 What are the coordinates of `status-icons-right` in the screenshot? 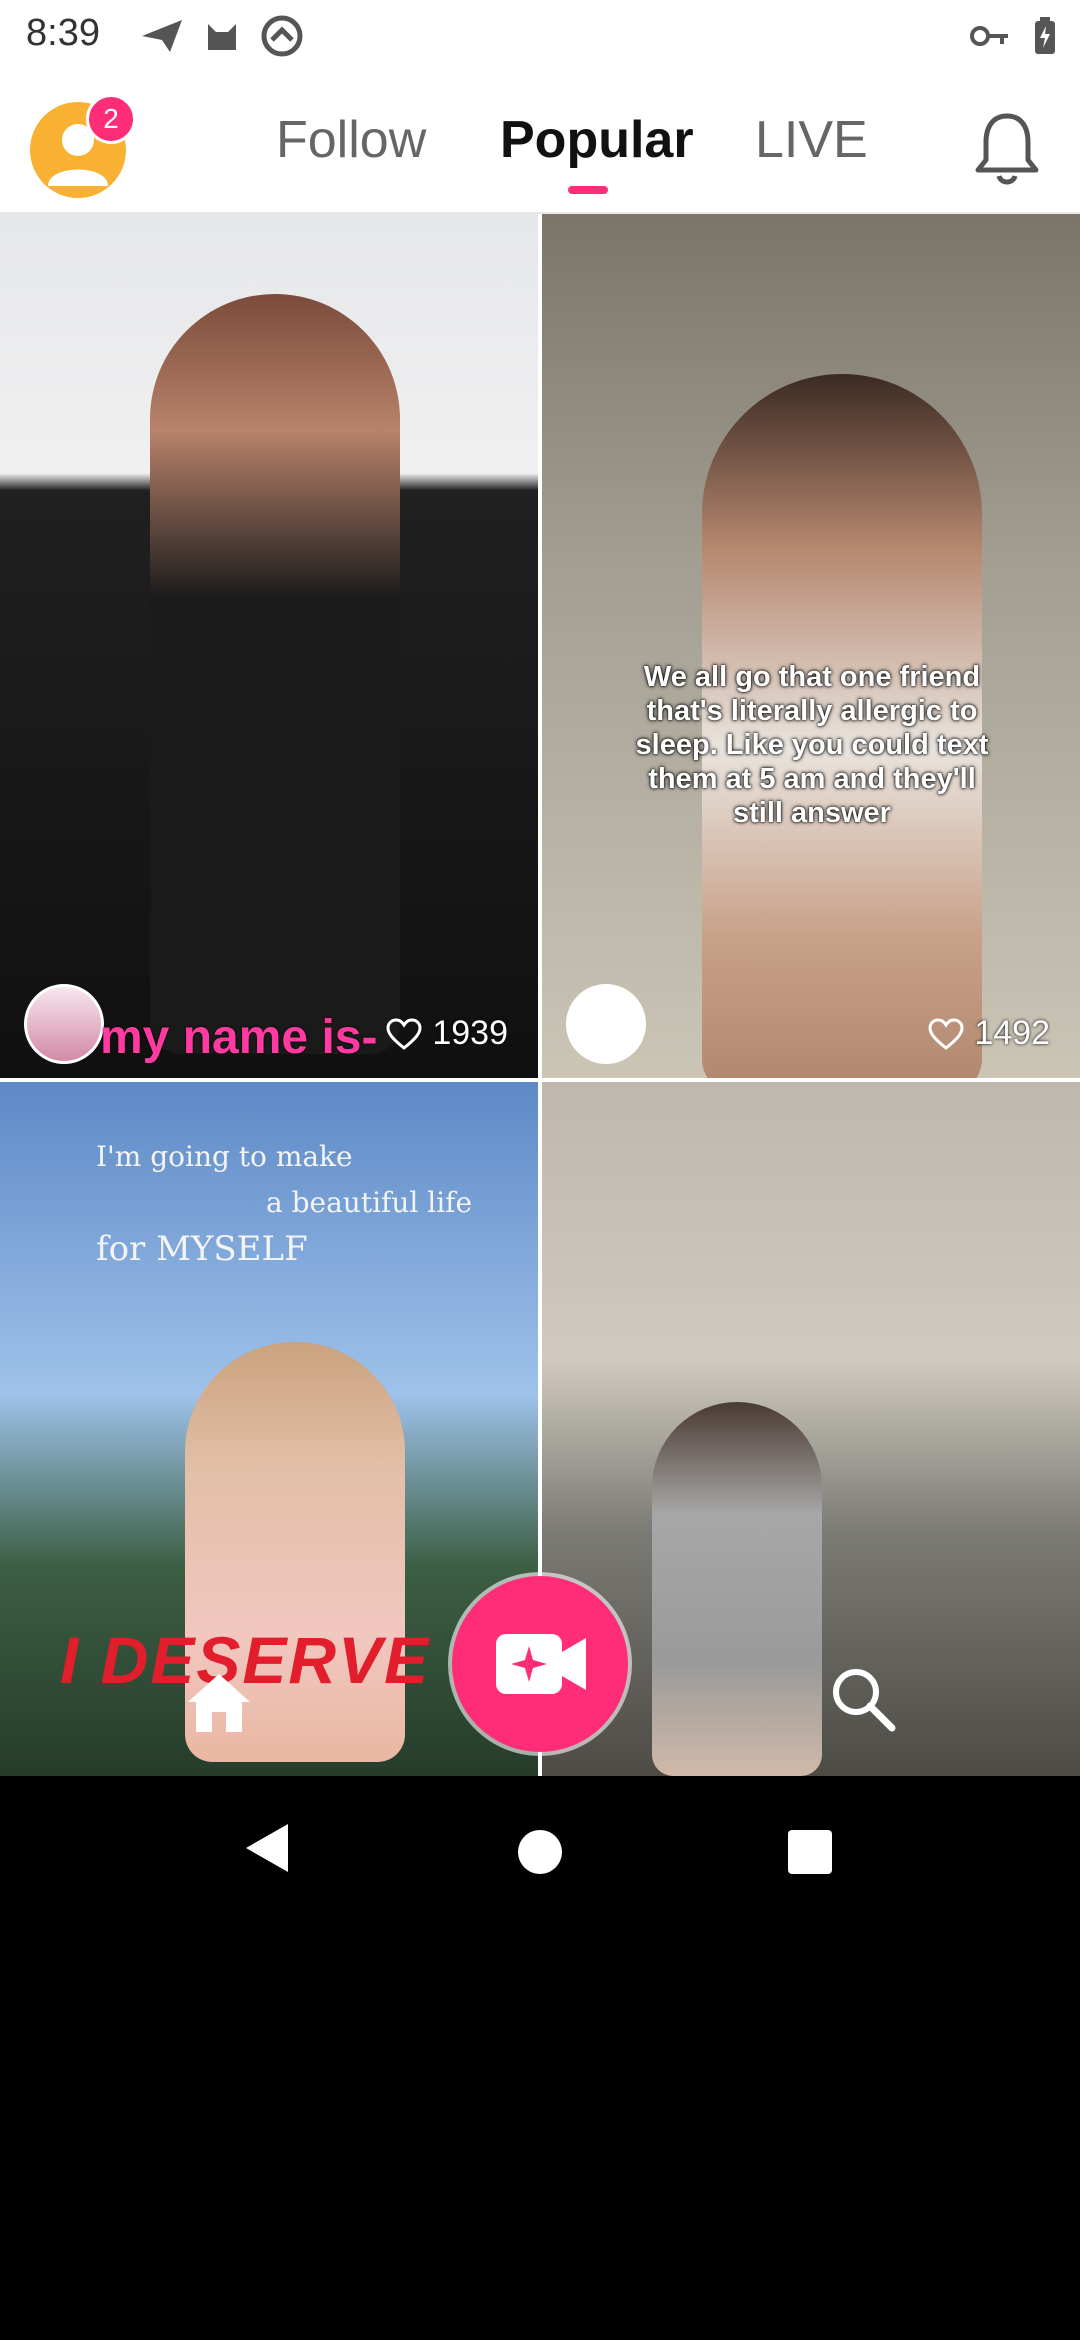 It's located at (1014, 36).